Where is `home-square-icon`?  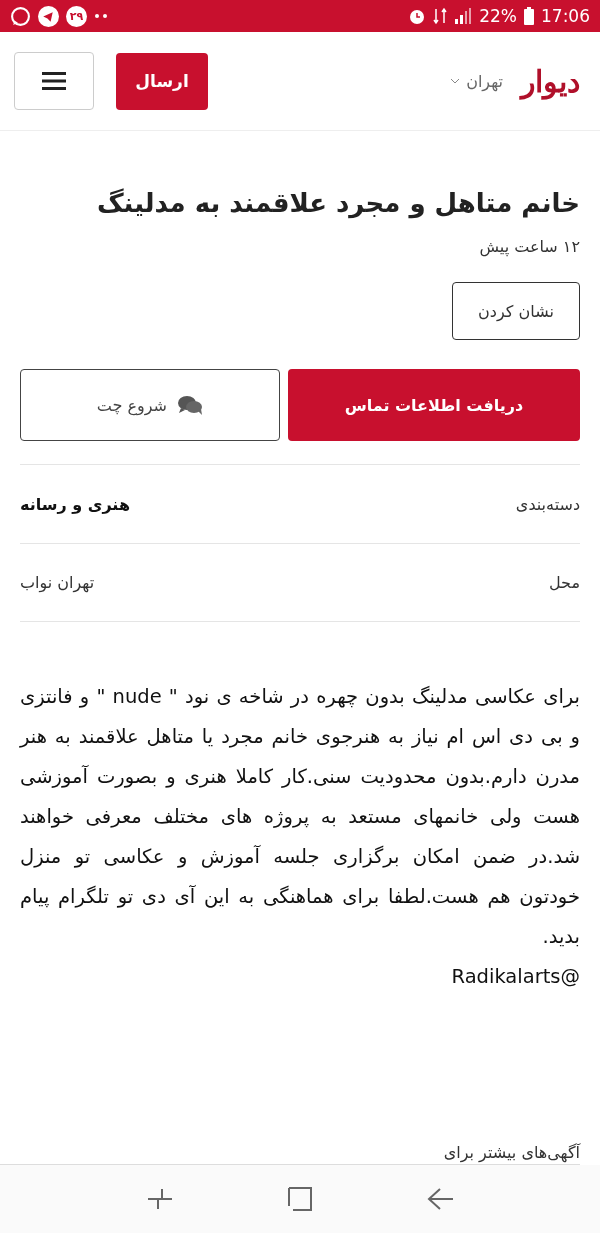
home-square-icon is located at coordinates (300, 1199).